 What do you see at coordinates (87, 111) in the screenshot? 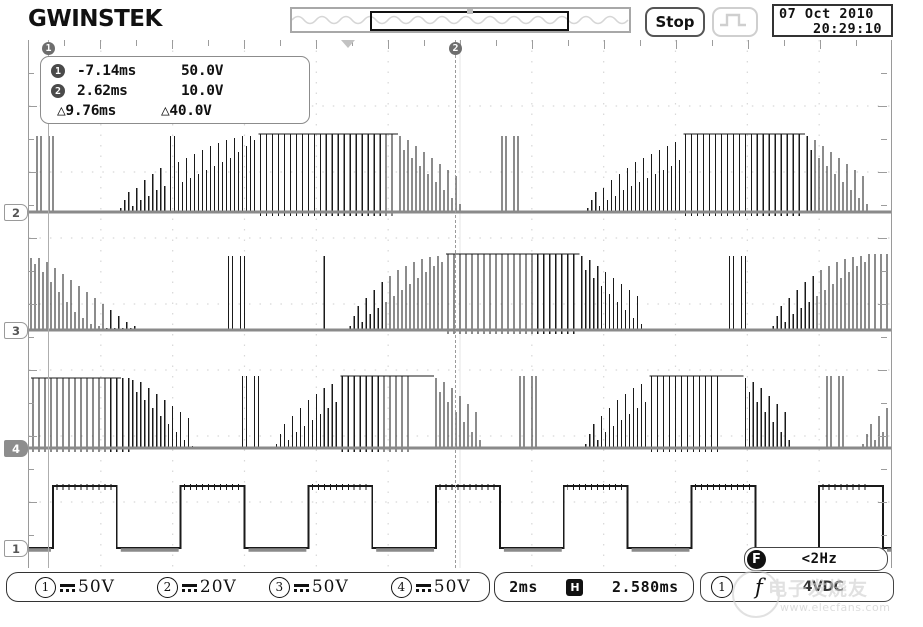
I see `cursor-delta-time: △9.76ms` at bounding box center [87, 111].